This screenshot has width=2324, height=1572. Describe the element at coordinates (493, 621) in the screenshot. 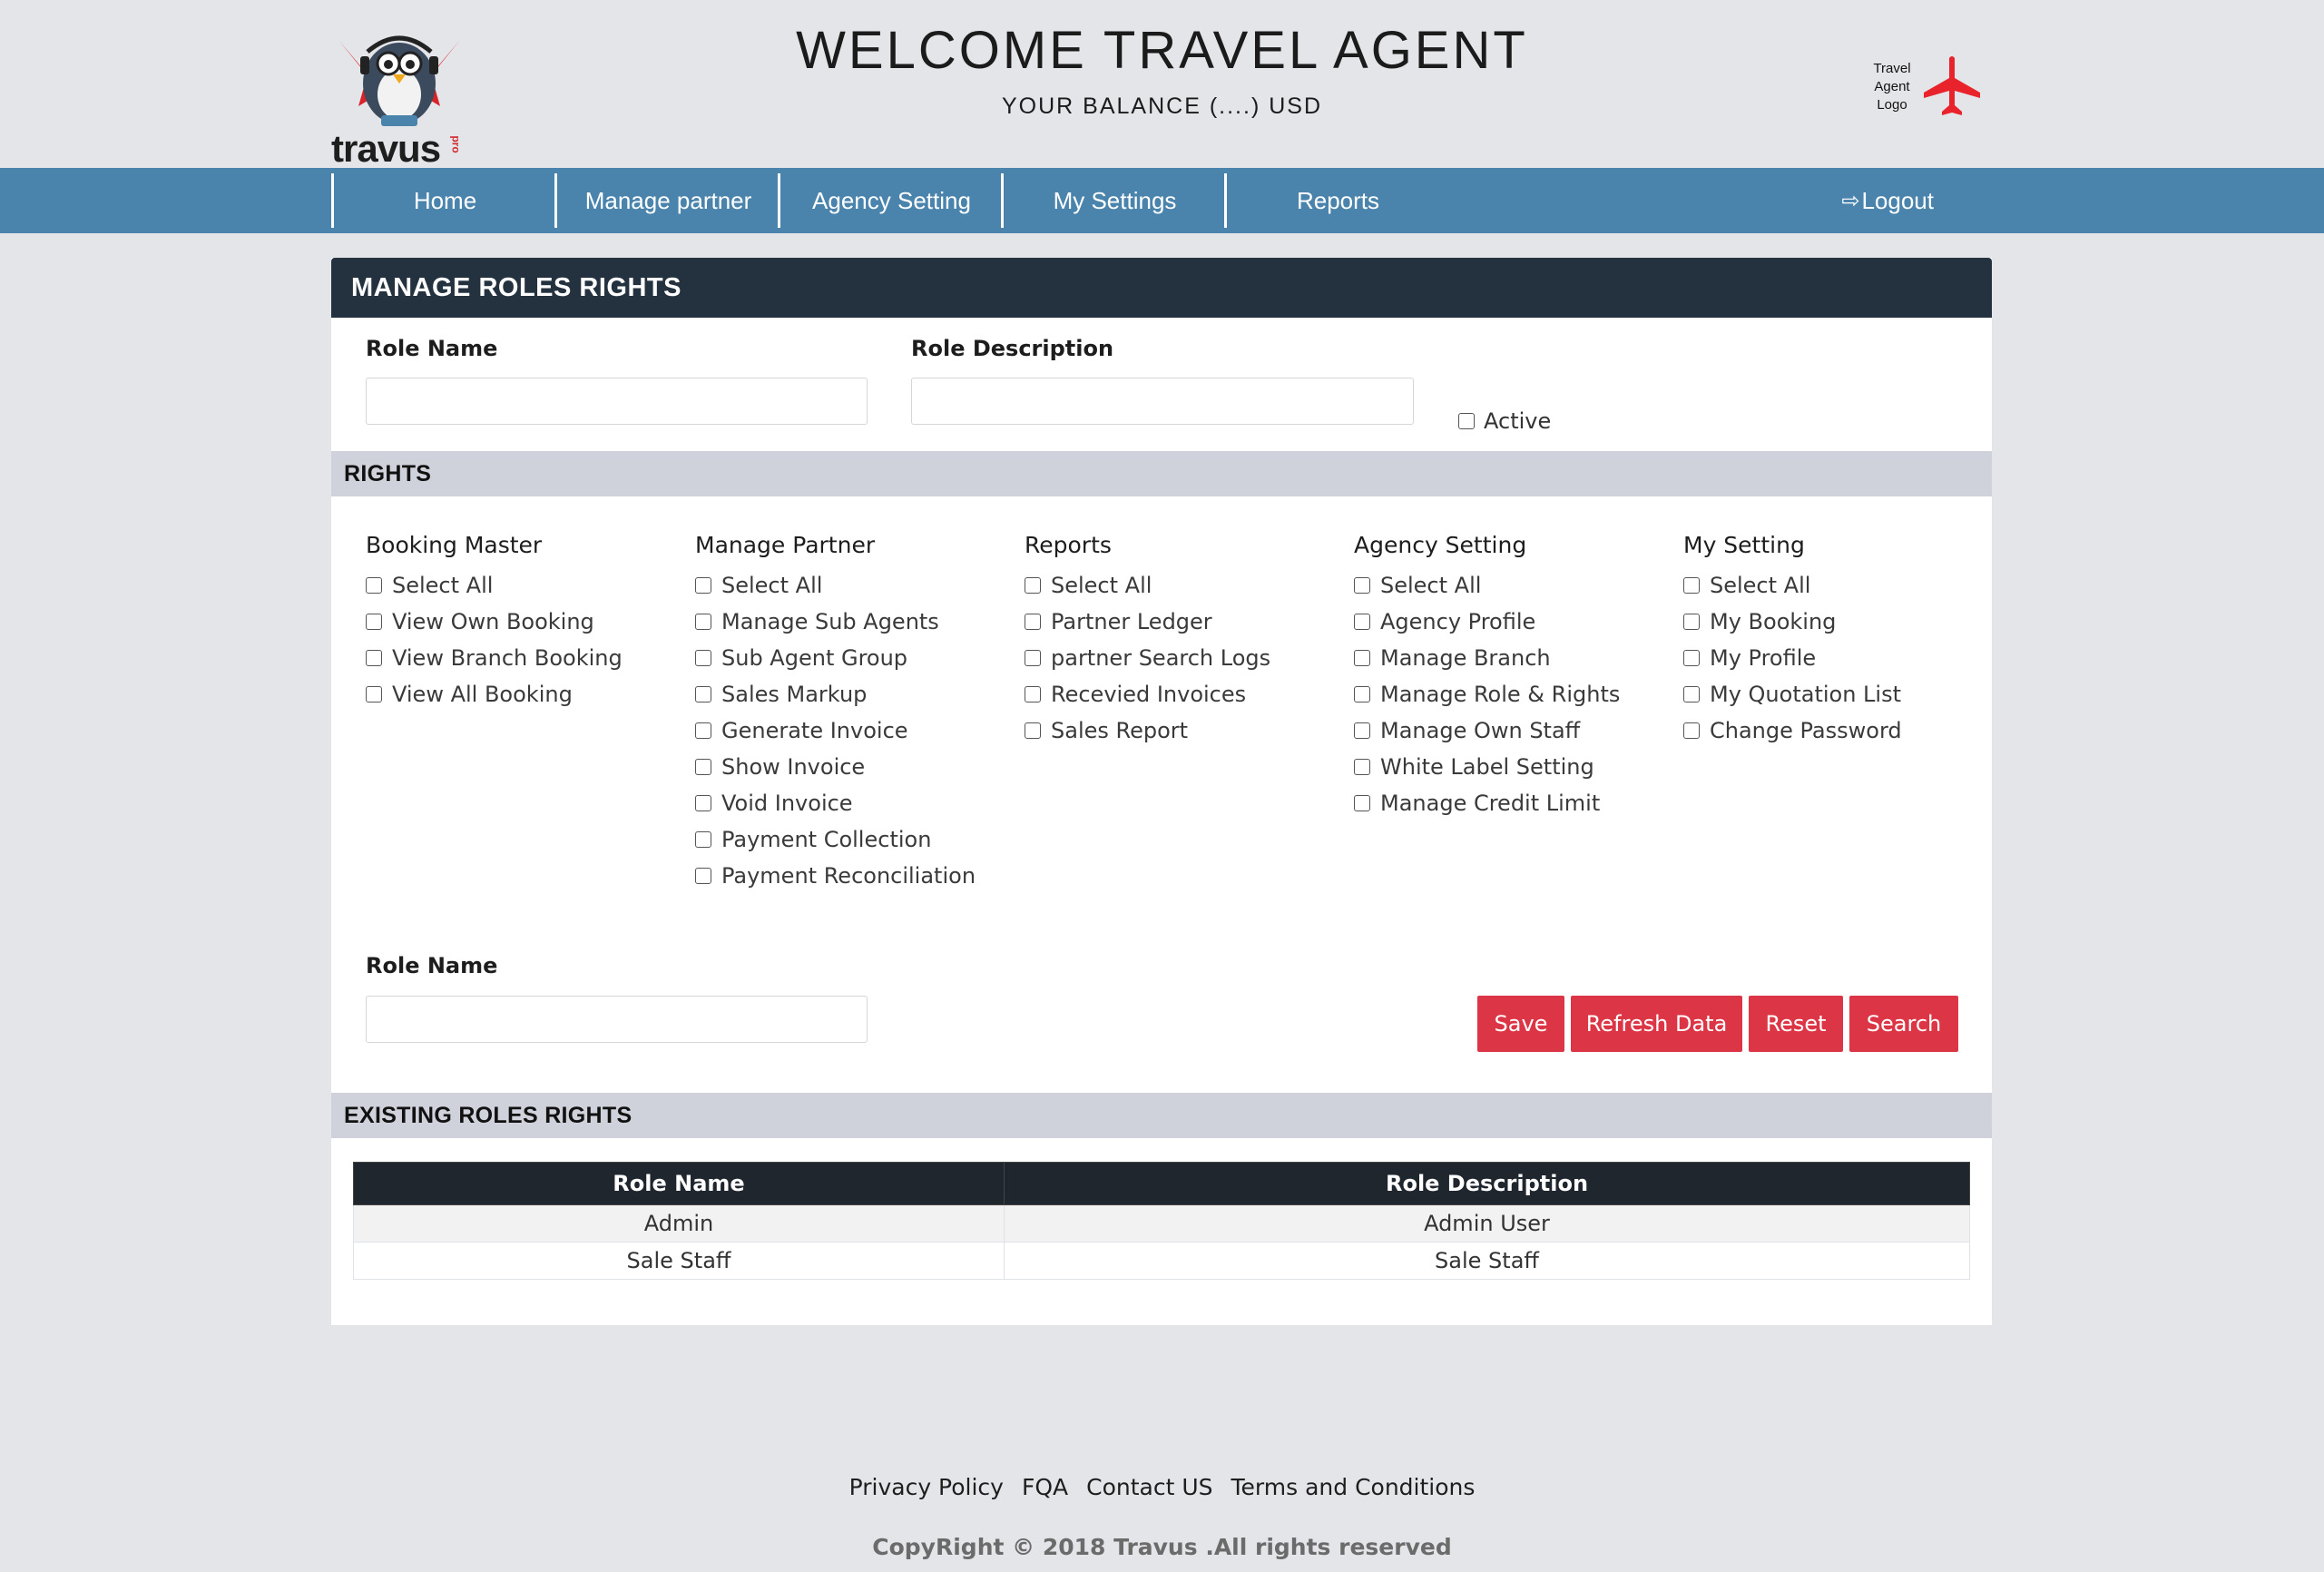

I see `right-label: View Own Booking` at that location.